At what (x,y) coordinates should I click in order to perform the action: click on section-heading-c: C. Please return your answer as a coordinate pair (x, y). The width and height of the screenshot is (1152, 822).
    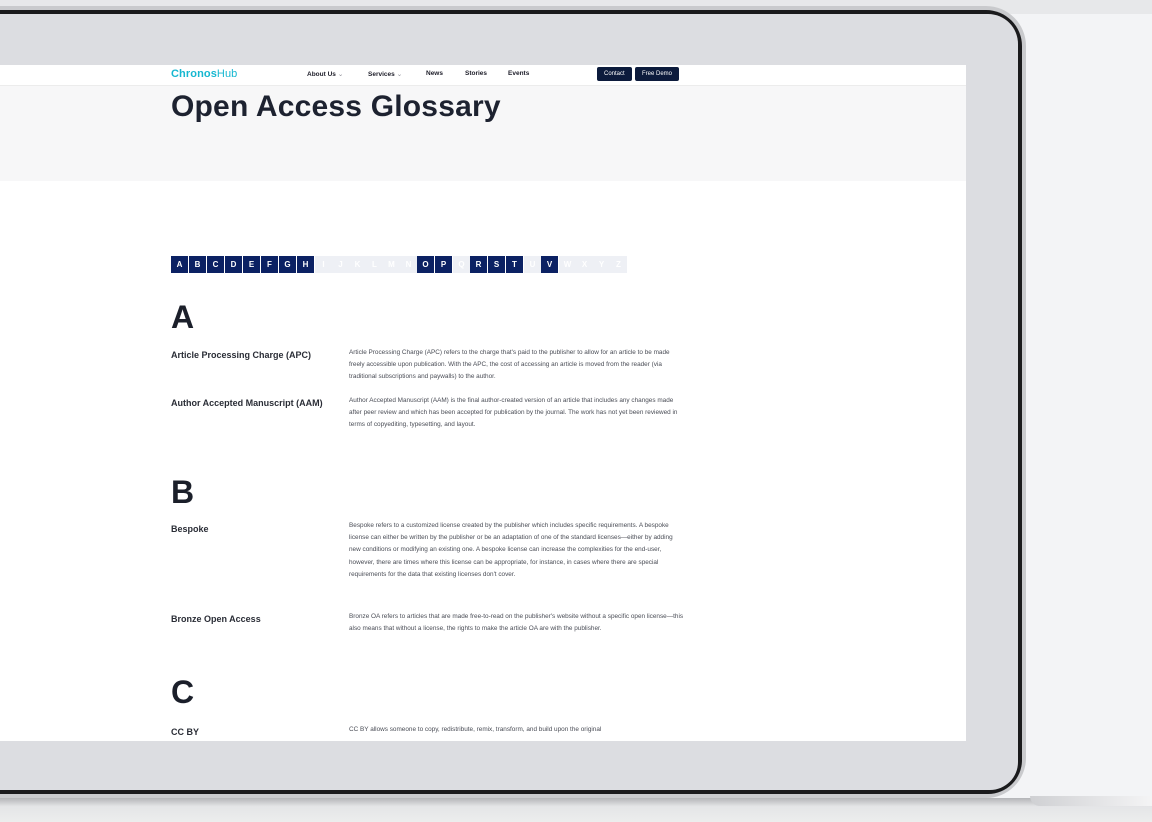
    Looking at the image, I should click on (183, 692).